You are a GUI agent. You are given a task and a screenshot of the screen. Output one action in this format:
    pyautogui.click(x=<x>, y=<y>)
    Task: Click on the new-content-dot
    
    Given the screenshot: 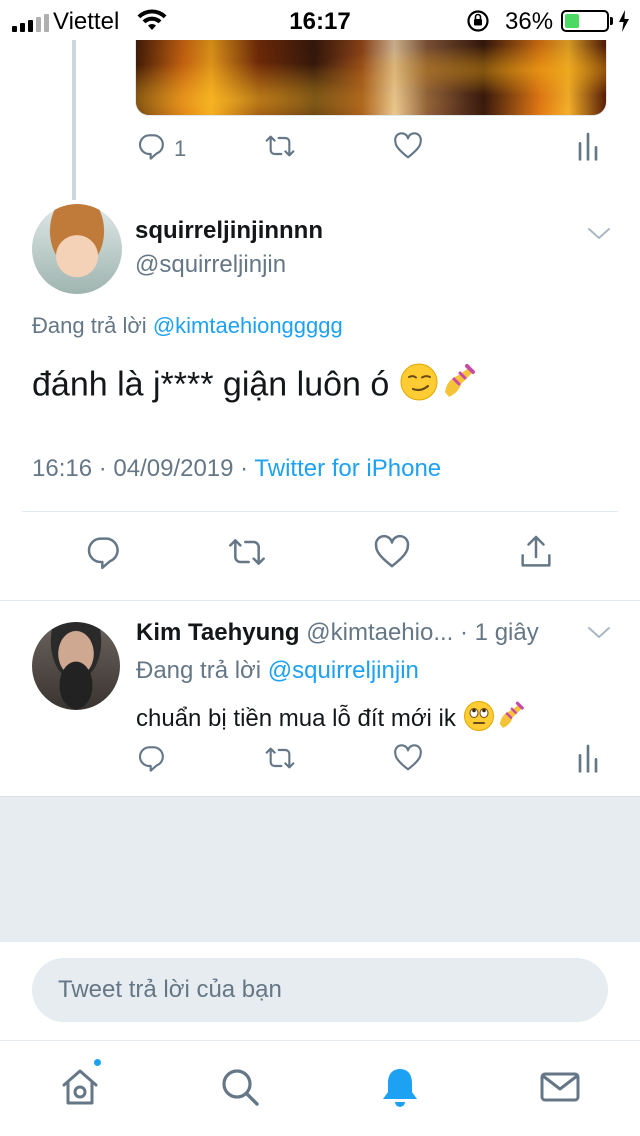 What is the action you would take?
    pyautogui.click(x=97, y=1062)
    